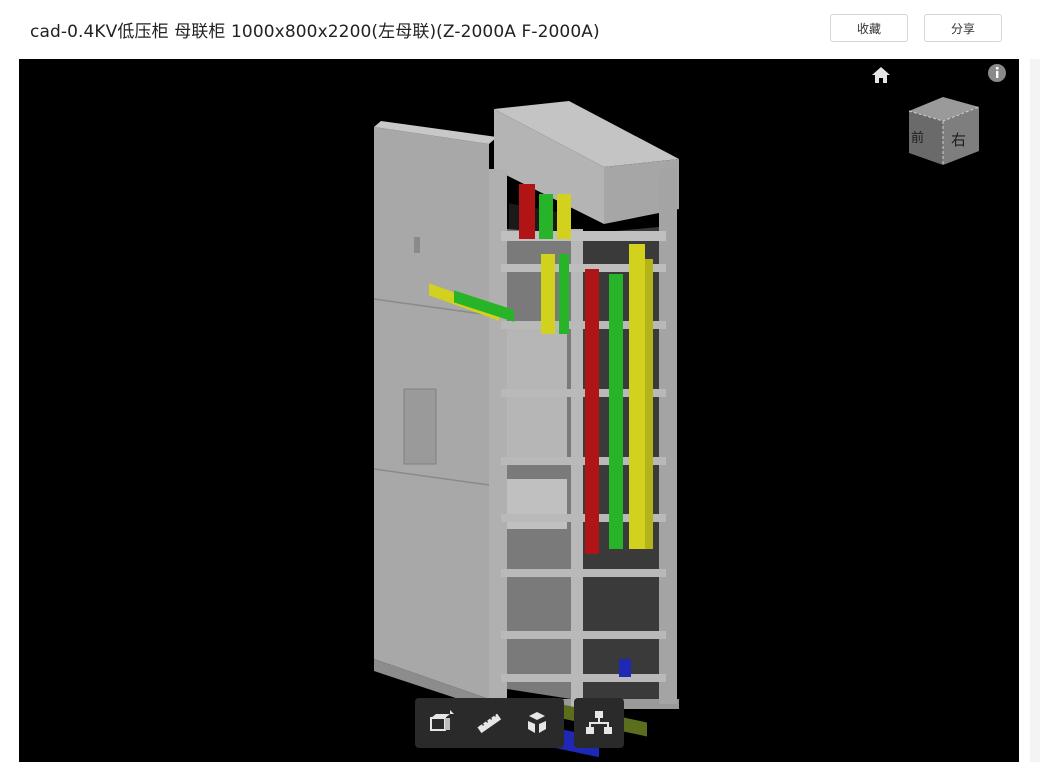  What do you see at coordinates (881, 75) in the screenshot?
I see `home-view-icon` at bounding box center [881, 75].